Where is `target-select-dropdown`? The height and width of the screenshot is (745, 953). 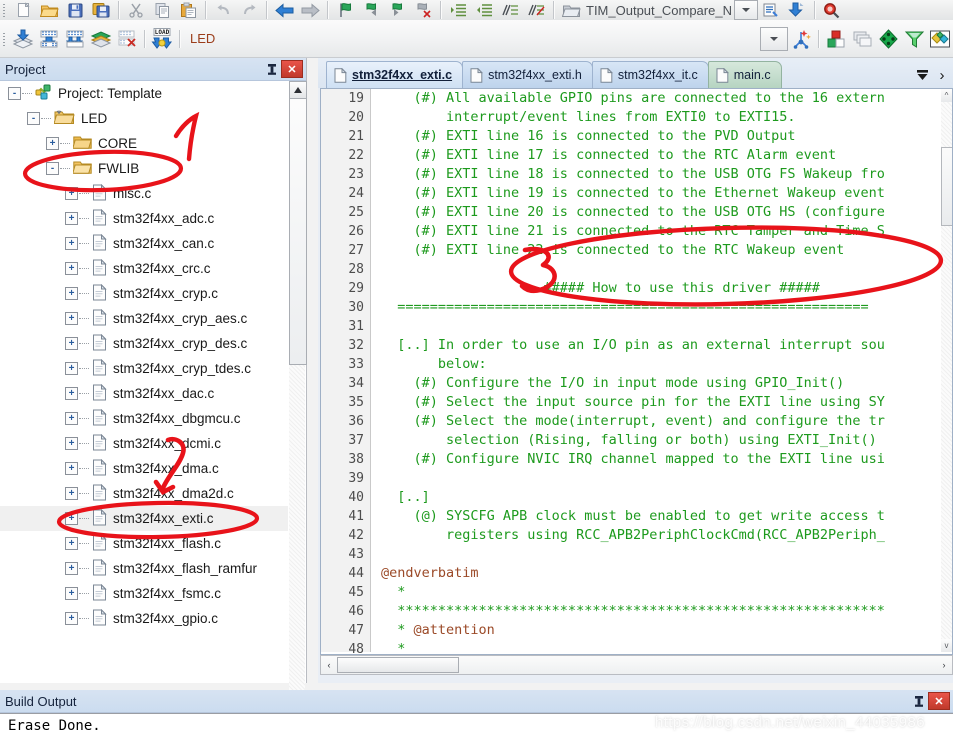
target-select-dropdown is located at coordinates (774, 38).